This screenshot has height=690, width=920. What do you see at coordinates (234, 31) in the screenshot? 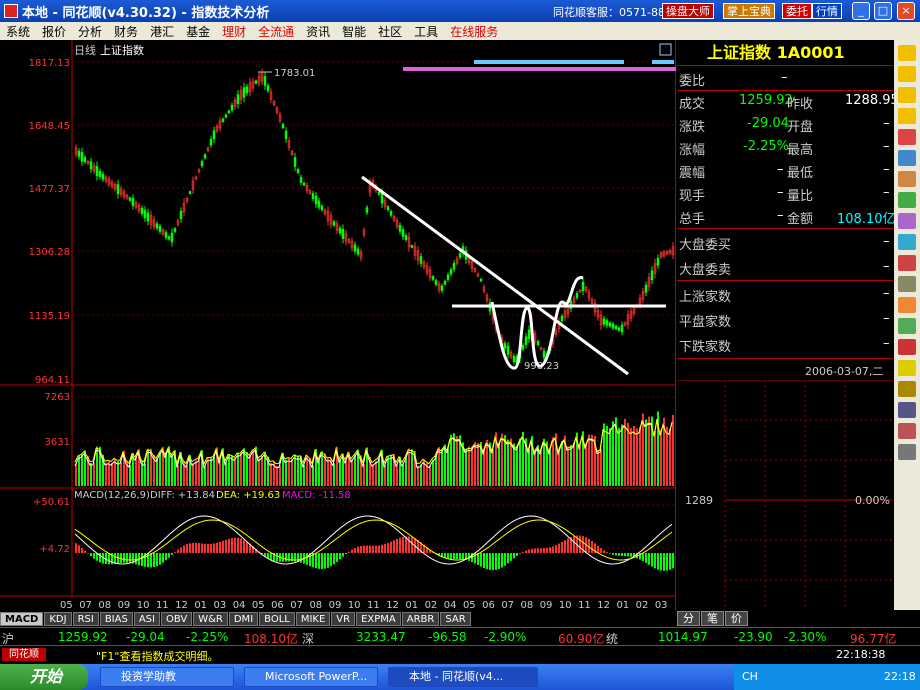
I see `menu-wealth: 理财` at bounding box center [234, 31].